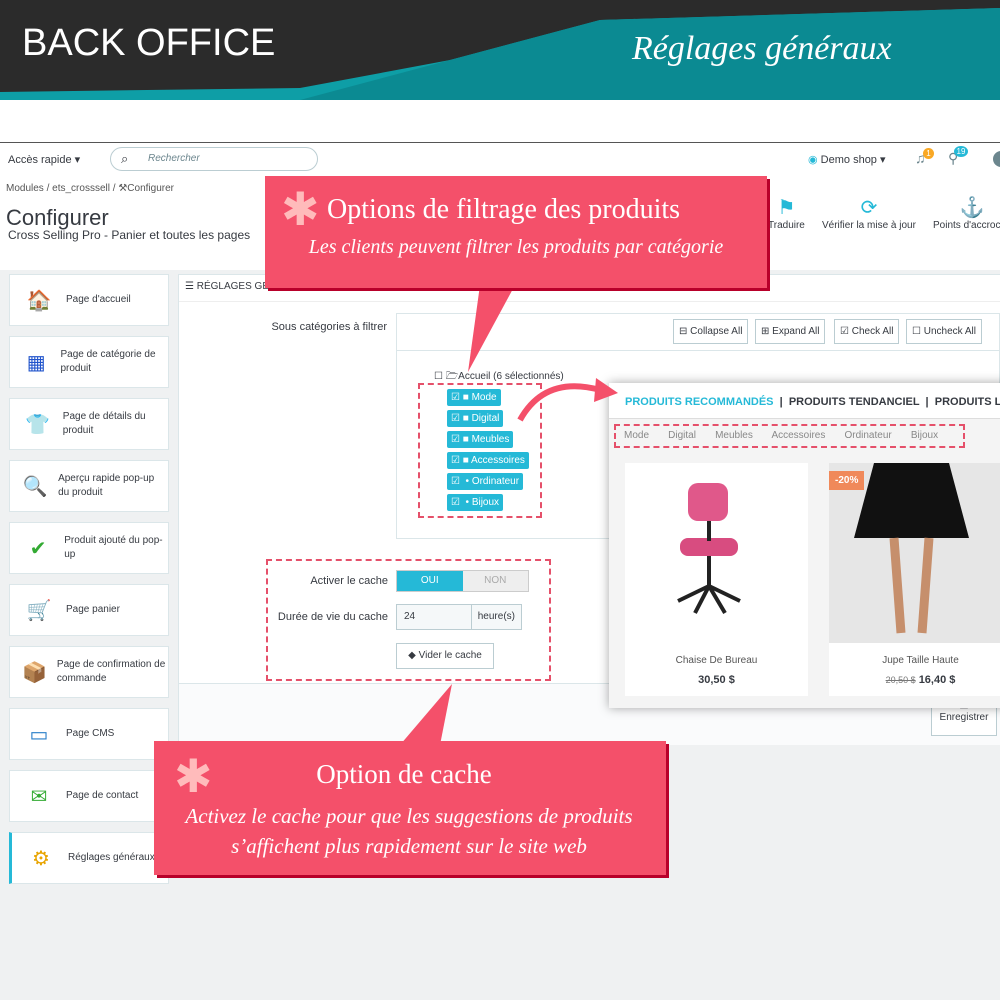 This screenshot has width=1000, height=1000. What do you see at coordinates (300, 209) in the screenshot?
I see `asterisk-icon: ✱` at bounding box center [300, 209].